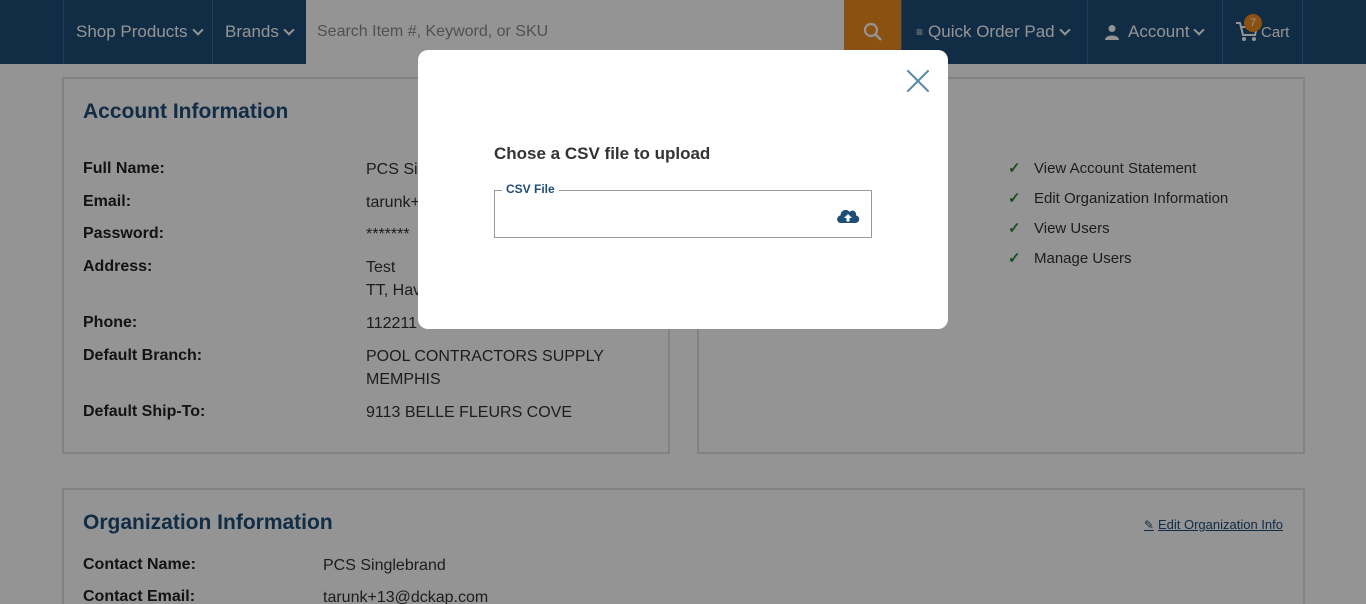  What do you see at coordinates (918, 81) in the screenshot?
I see `close-icon` at bounding box center [918, 81].